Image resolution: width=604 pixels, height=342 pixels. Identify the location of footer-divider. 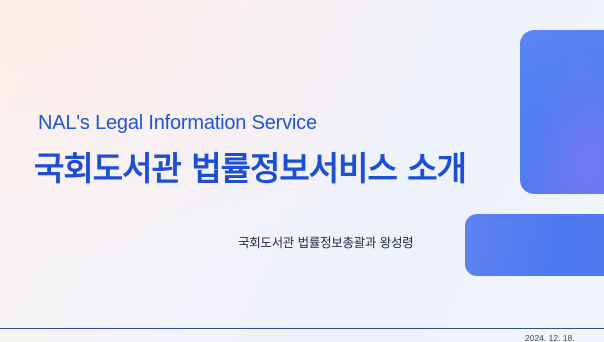
(302, 328).